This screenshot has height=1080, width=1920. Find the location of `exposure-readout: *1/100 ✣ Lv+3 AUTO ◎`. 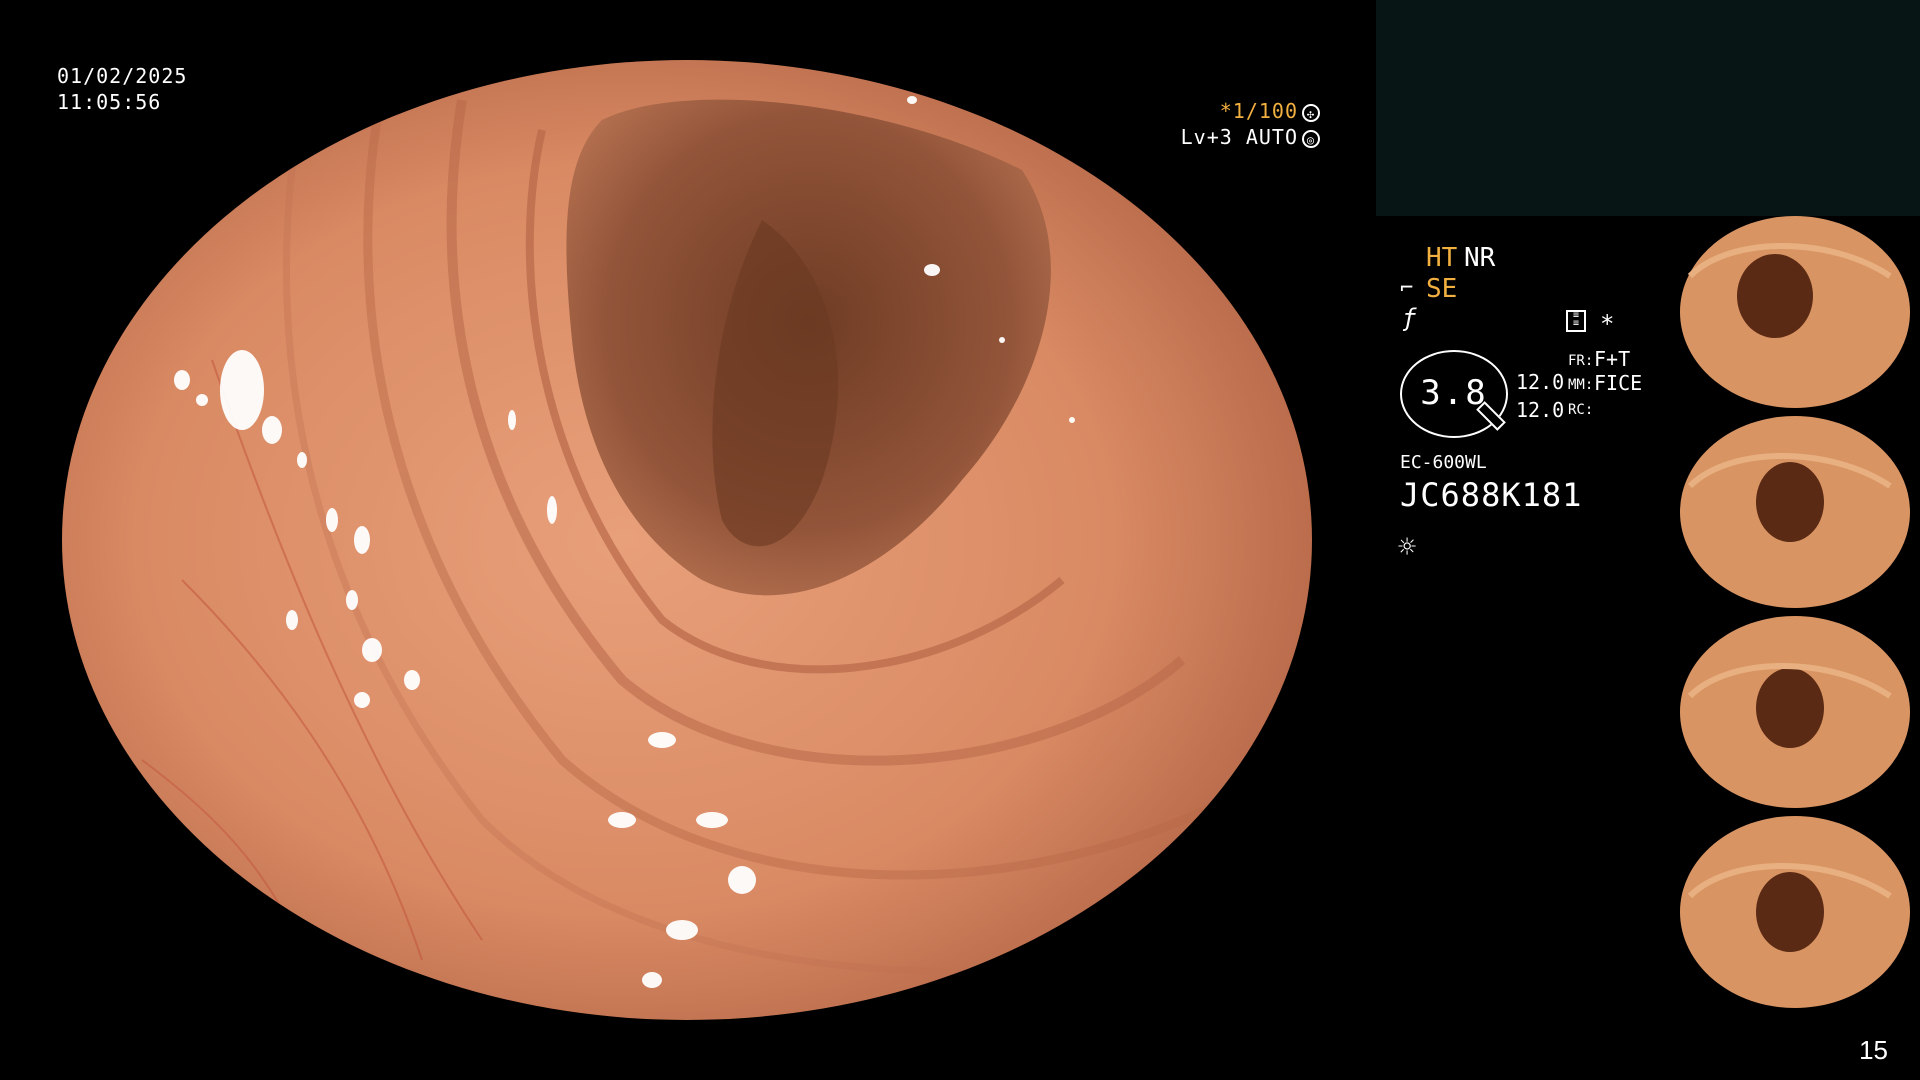

exposure-readout: *1/100 ✣ Lv+3 AUTO ◎ is located at coordinates (1250, 124).